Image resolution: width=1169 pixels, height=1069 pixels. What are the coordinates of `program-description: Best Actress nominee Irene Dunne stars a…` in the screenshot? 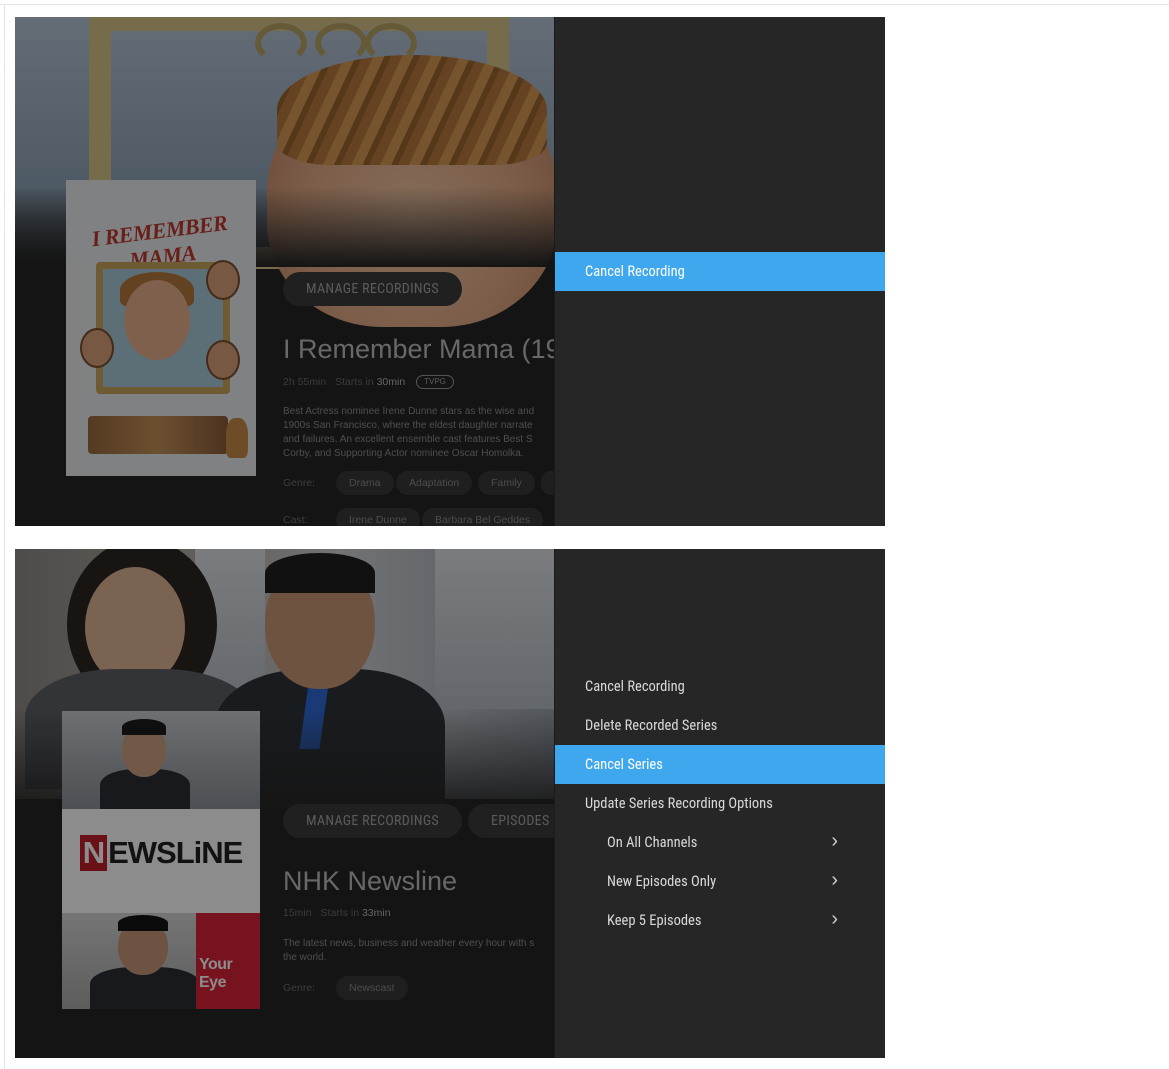 It's located at (418, 433).